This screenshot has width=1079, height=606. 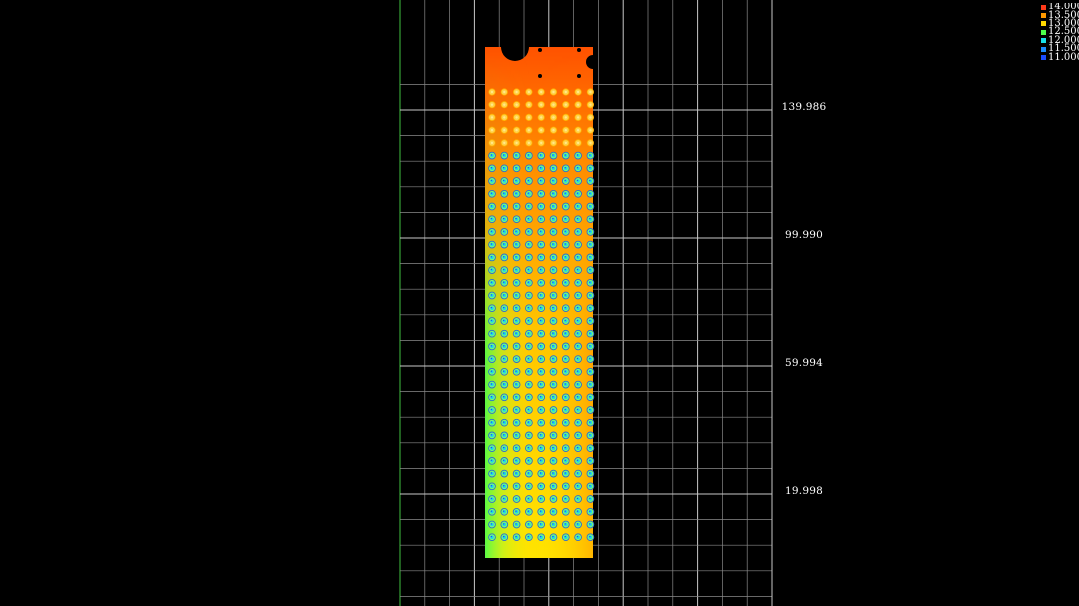 What do you see at coordinates (804, 107) in the screenshot?
I see `y-tick-label: 139.986` at bounding box center [804, 107].